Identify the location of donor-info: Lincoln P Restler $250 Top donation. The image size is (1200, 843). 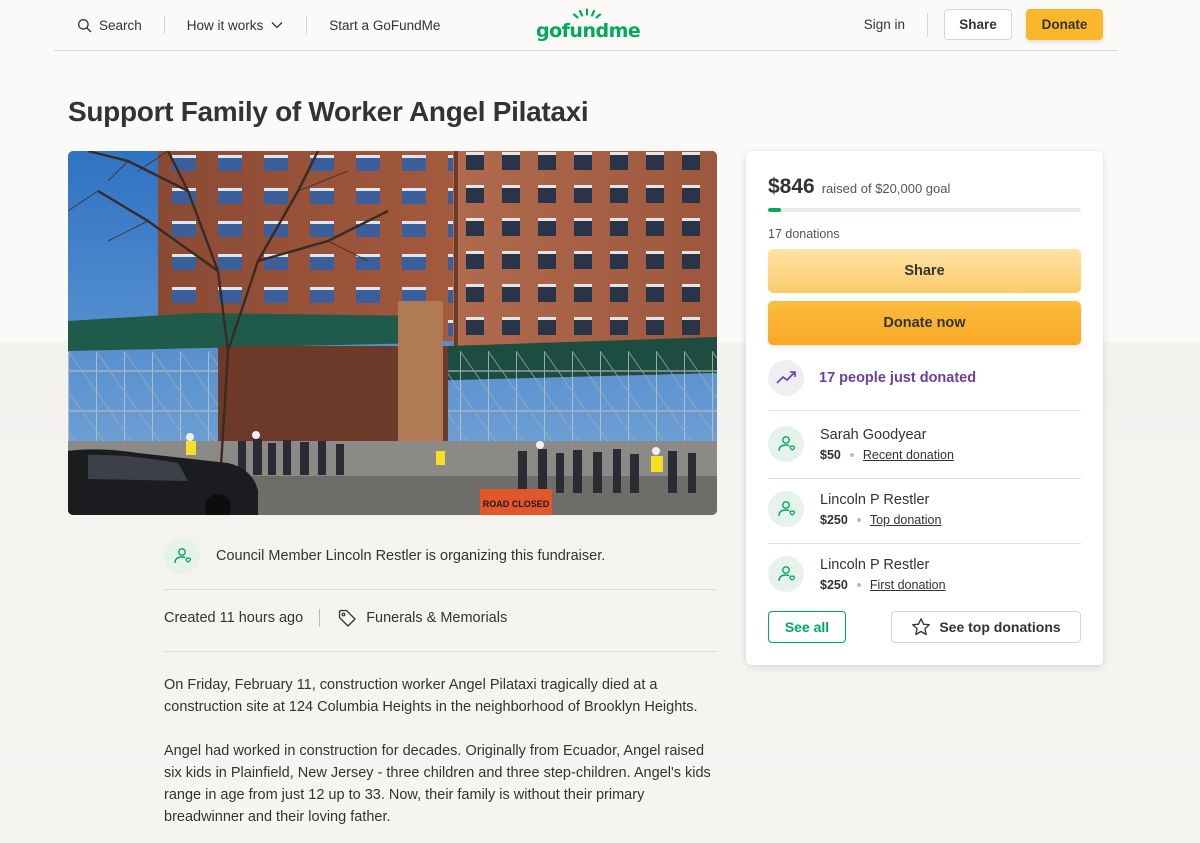
(880, 509).